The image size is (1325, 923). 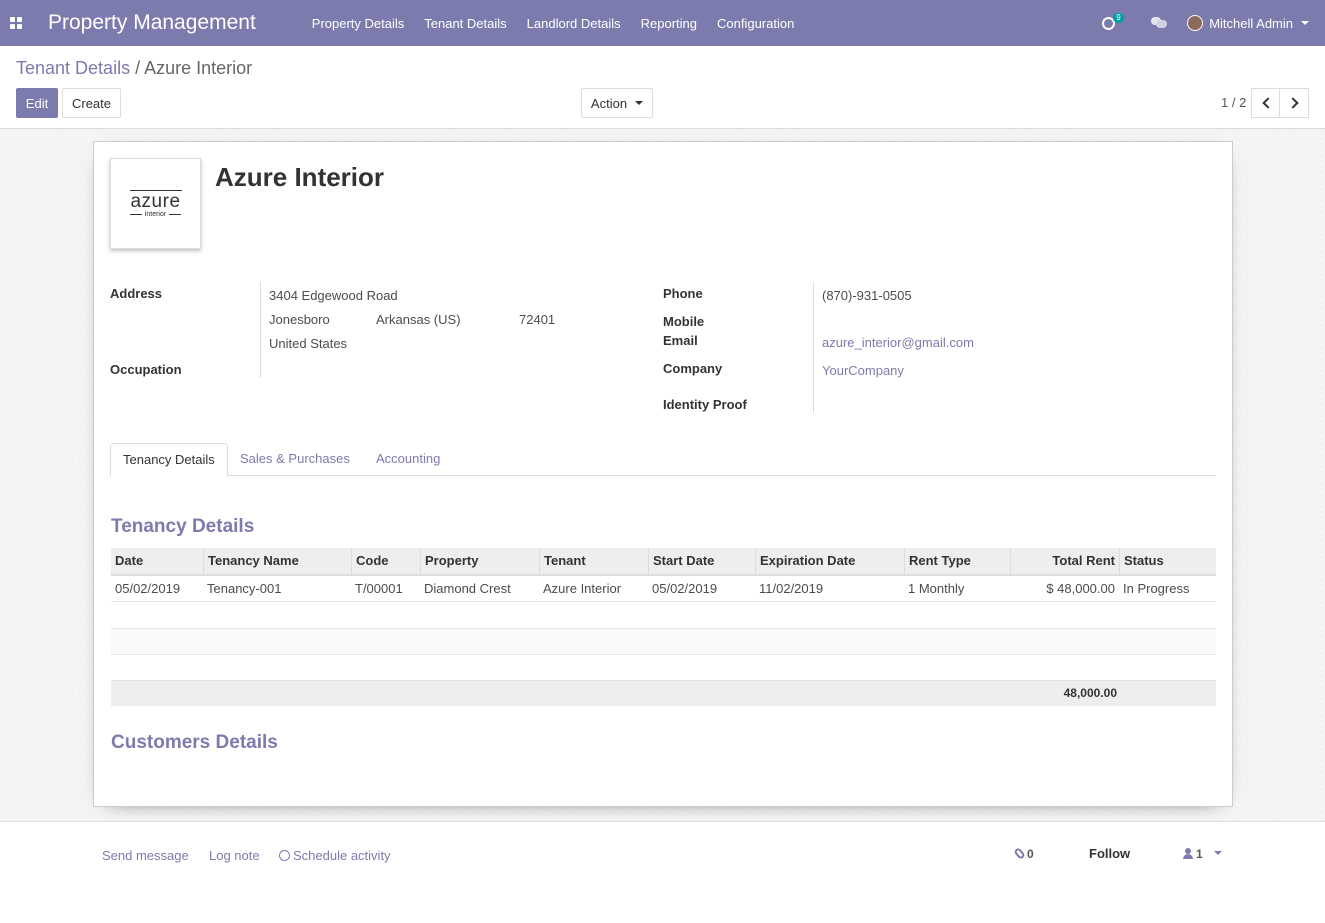 I want to click on cell-start-date: 05/02/2019, so click(x=685, y=588).